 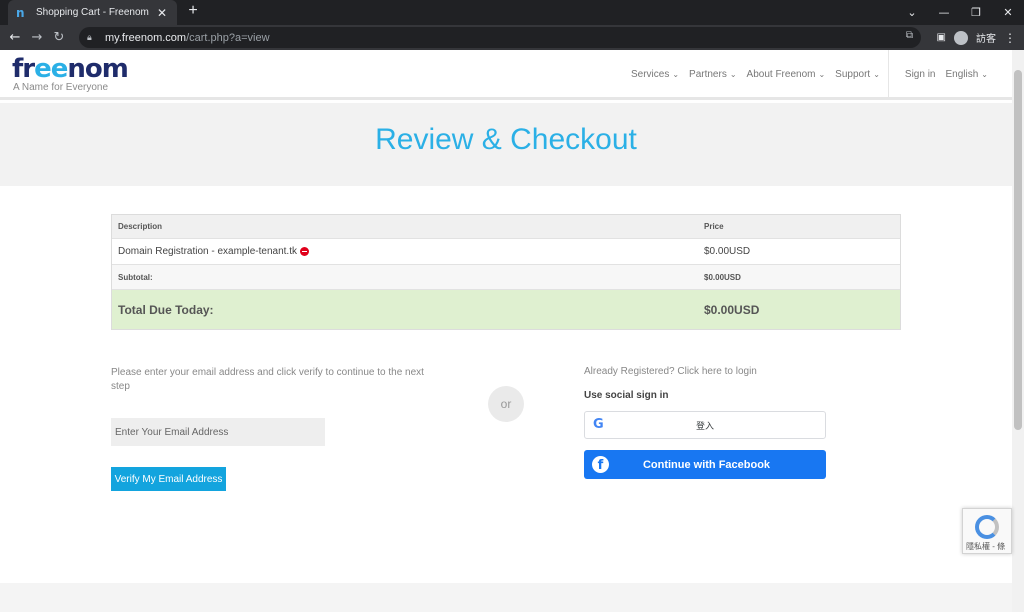 I want to click on profile-label: 訪客, so click(x=986, y=37).